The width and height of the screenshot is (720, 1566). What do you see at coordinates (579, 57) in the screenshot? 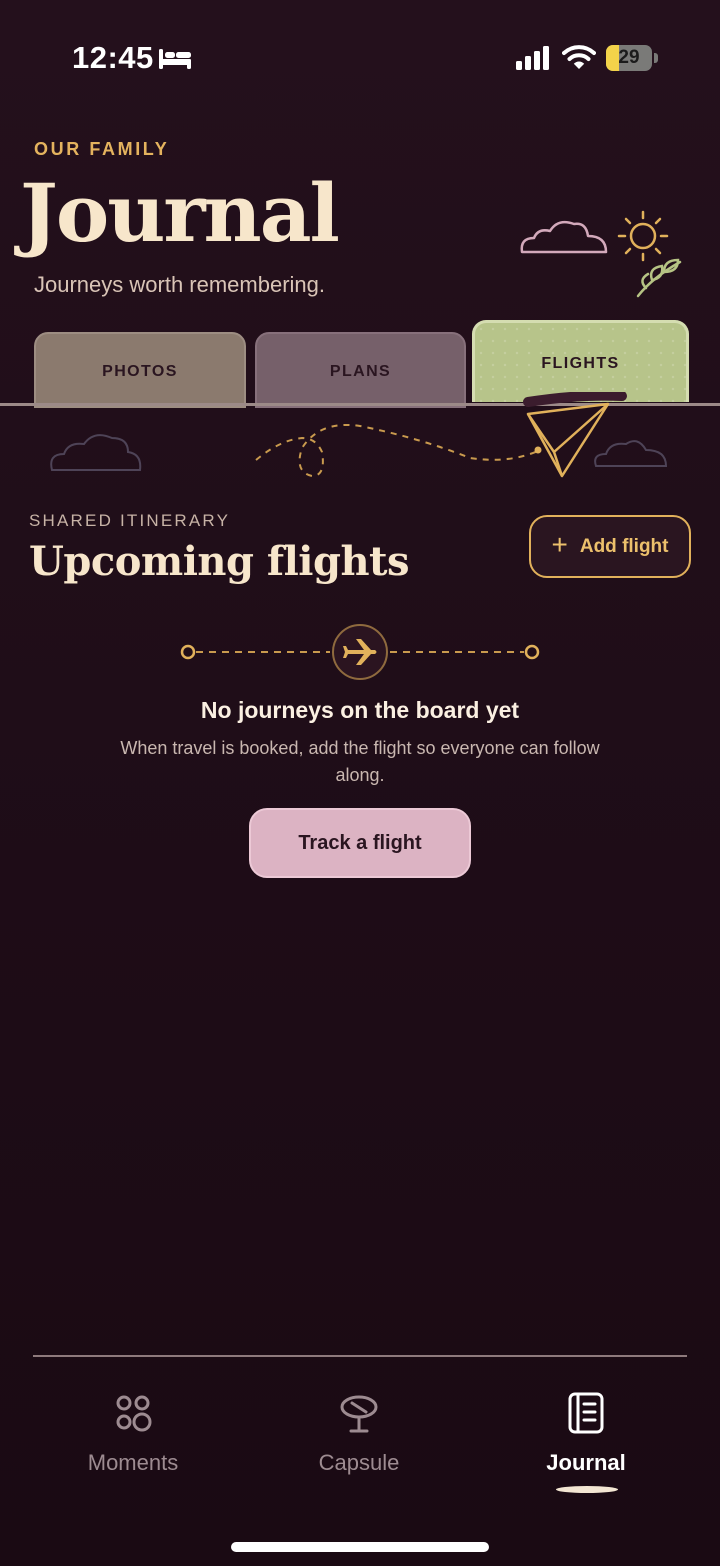
I see `wifi-icon` at bounding box center [579, 57].